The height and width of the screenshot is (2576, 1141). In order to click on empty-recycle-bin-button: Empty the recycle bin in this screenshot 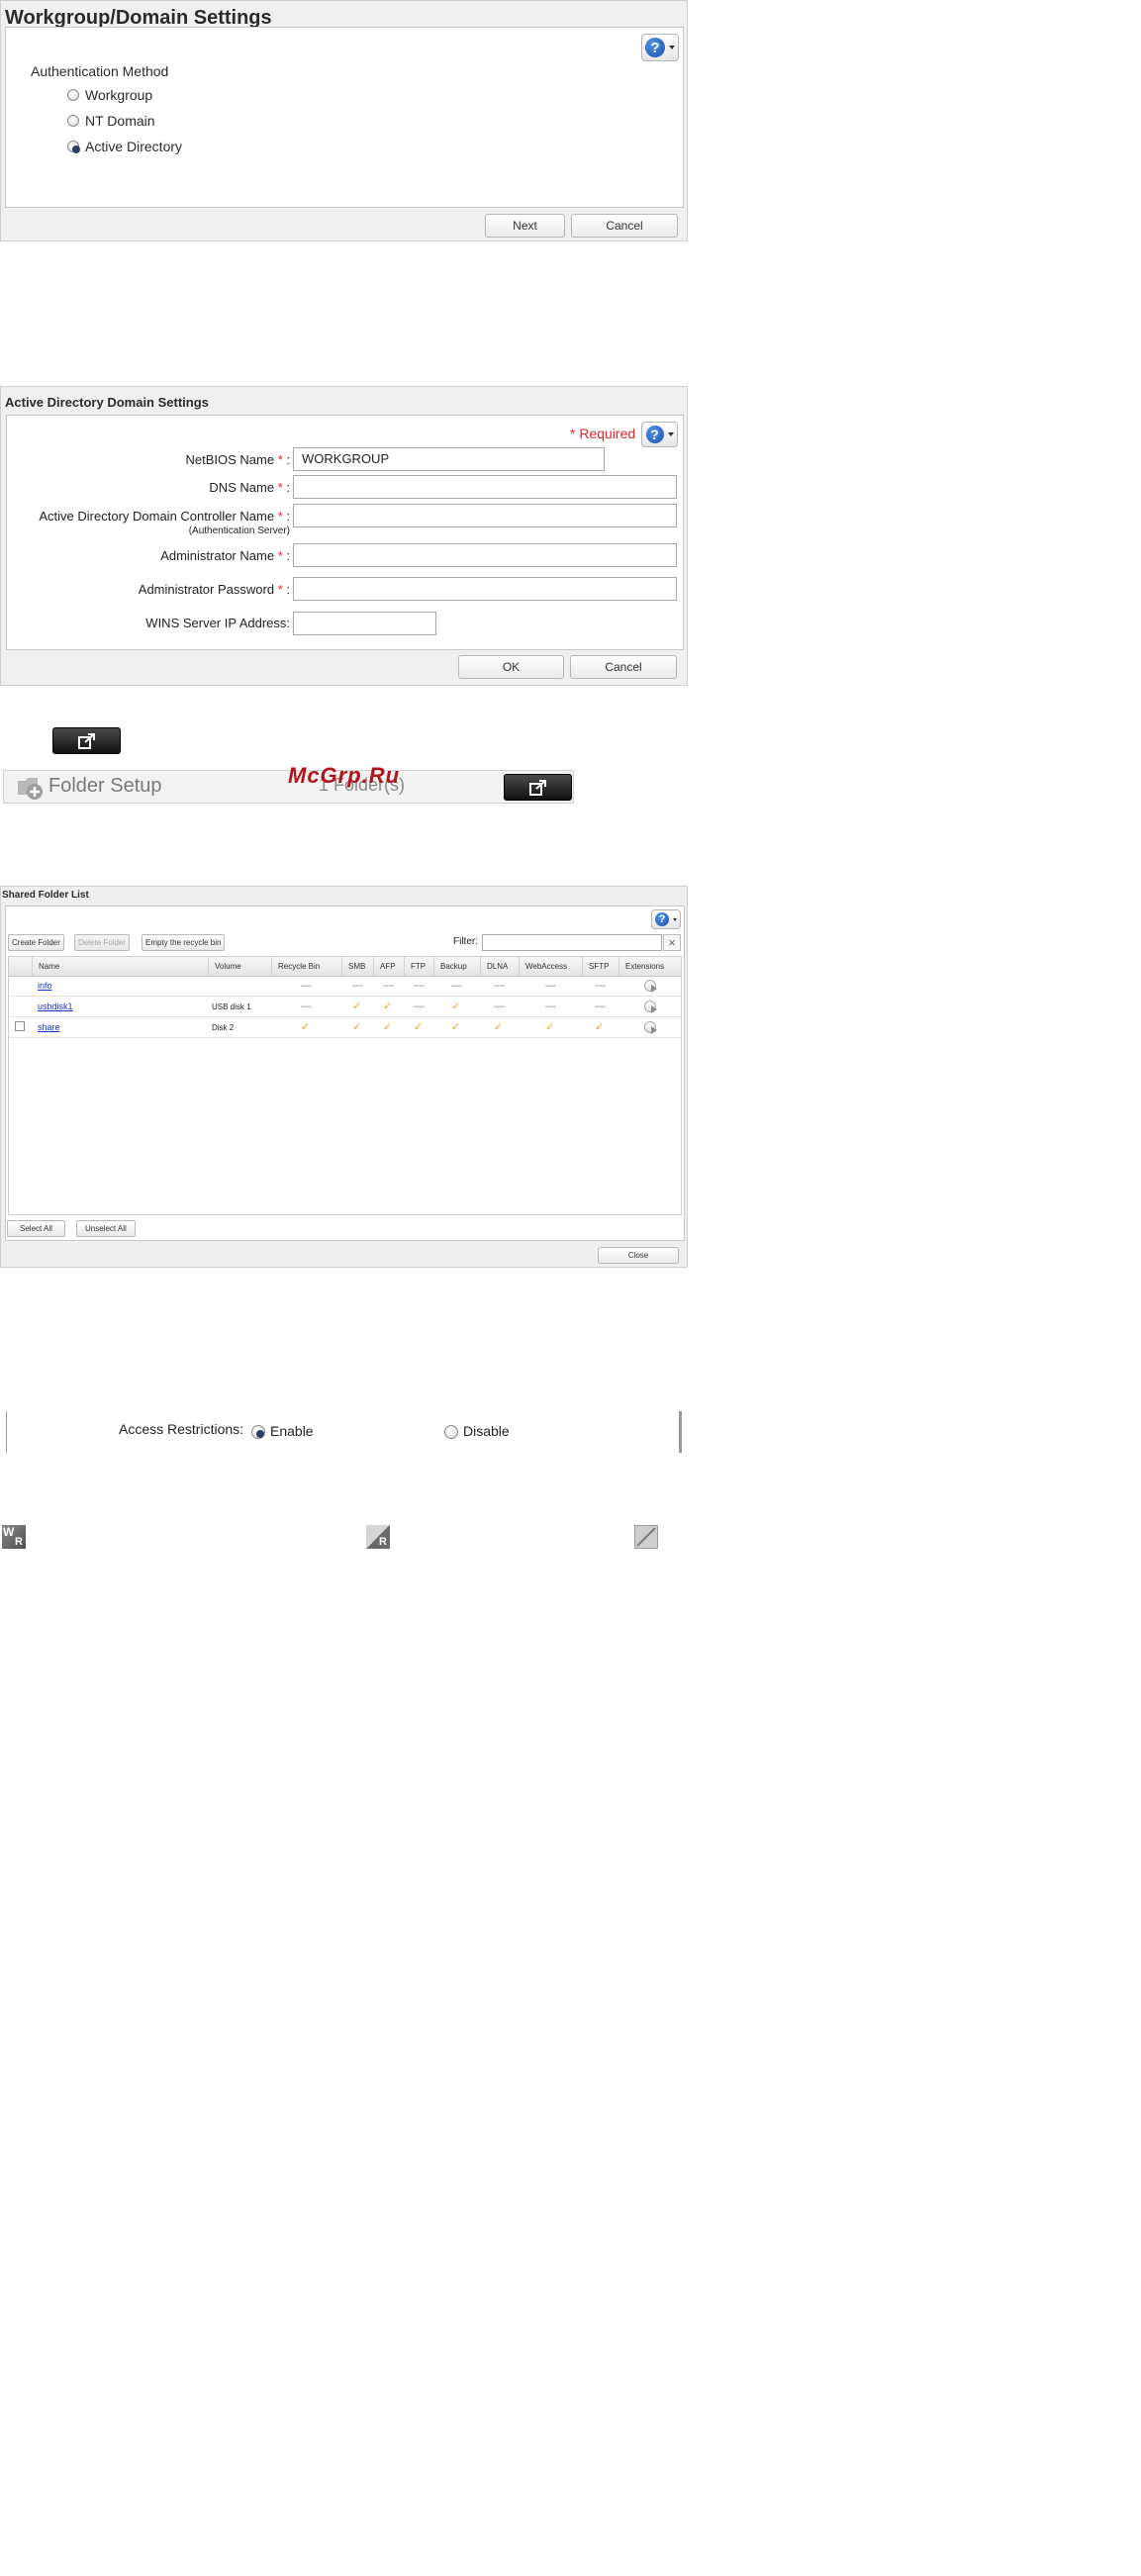, I will do `click(184, 942)`.